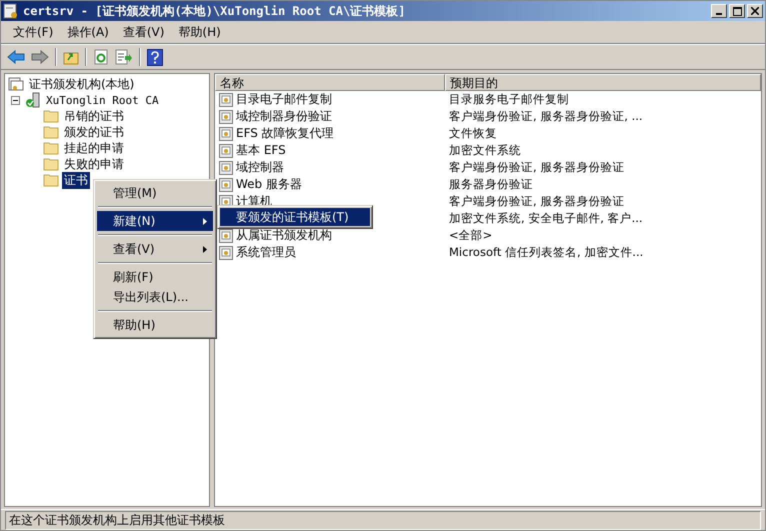 The width and height of the screenshot is (766, 531). I want to click on window-title: certsrv - [证书颁发机构(本地)\XuTonglin Root CA\证书模板], so click(214, 11).